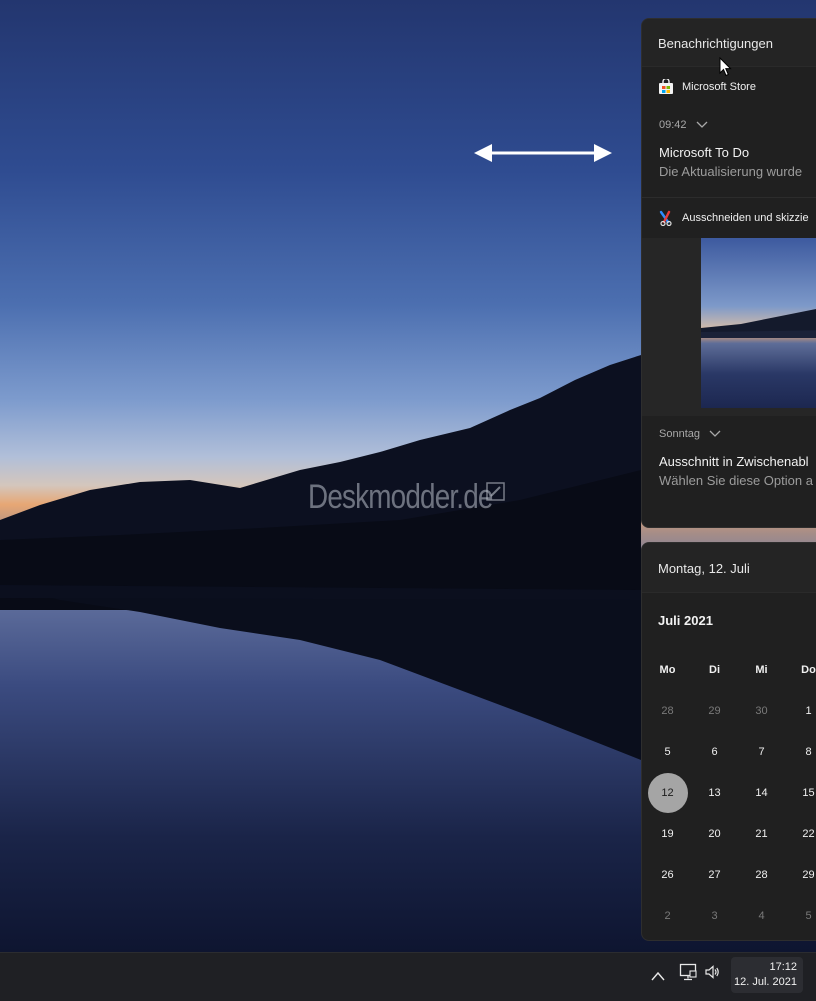 Image resolution: width=816 pixels, height=1001 pixels. What do you see at coordinates (725, 67) in the screenshot?
I see `mouse-cursor-icon` at bounding box center [725, 67].